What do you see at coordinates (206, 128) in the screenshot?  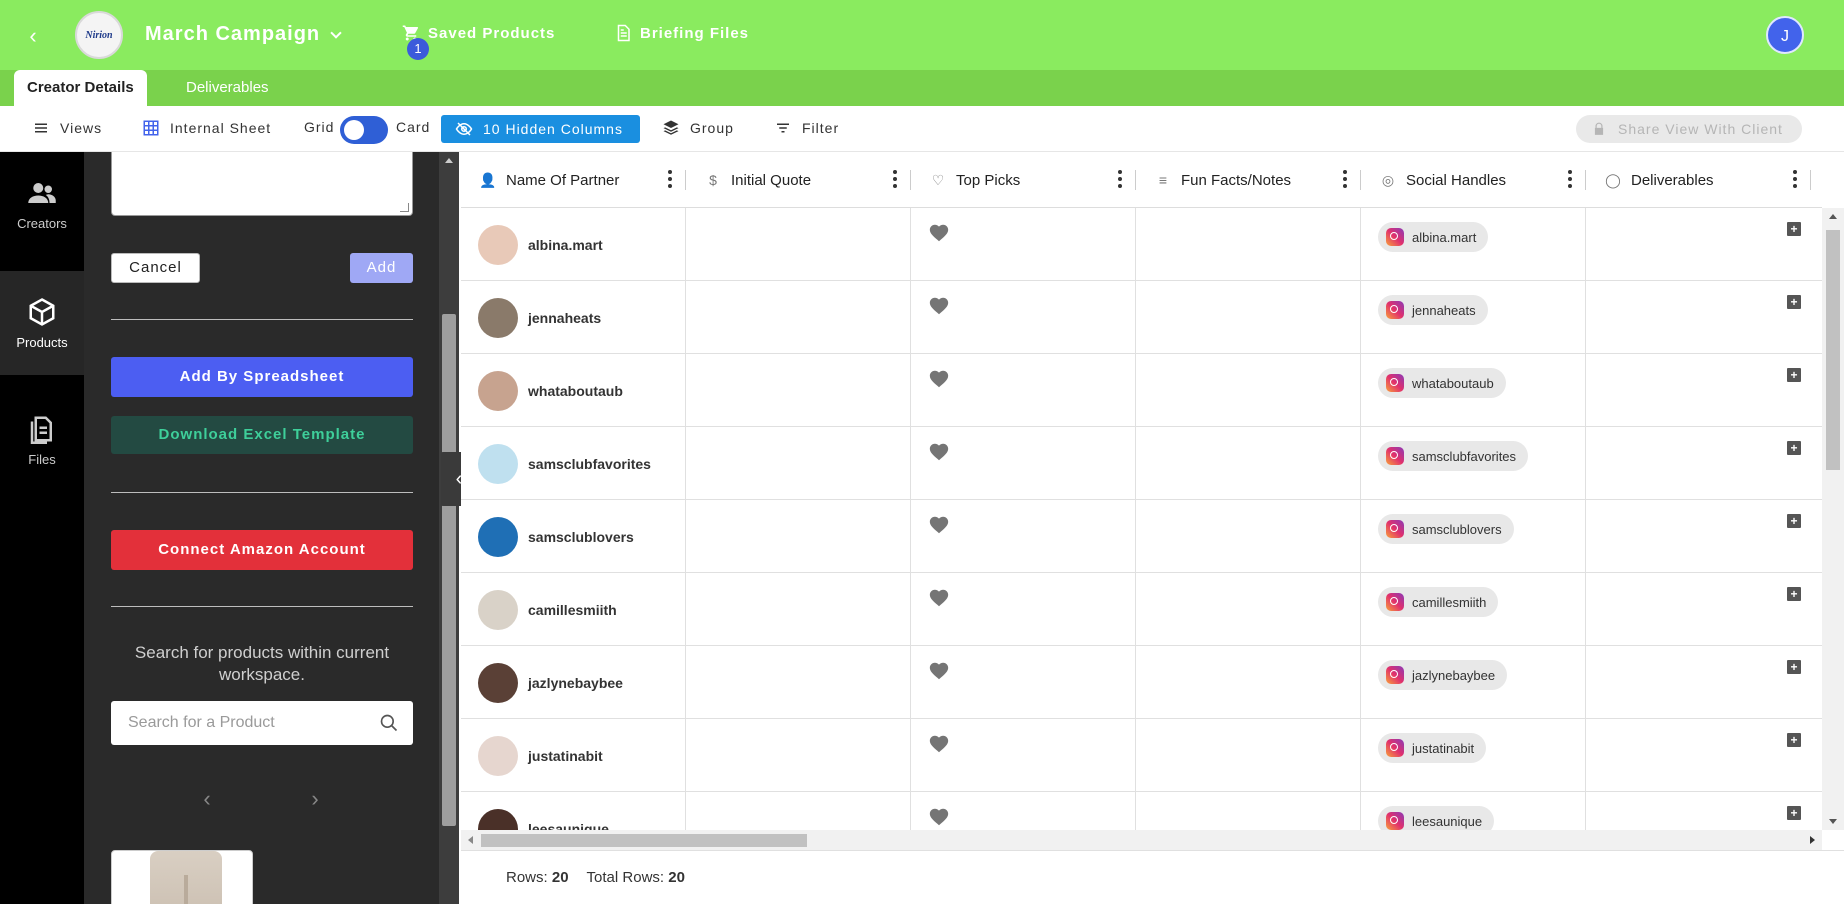 I see `internal-sheet-button: Internal Sheet` at bounding box center [206, 128].